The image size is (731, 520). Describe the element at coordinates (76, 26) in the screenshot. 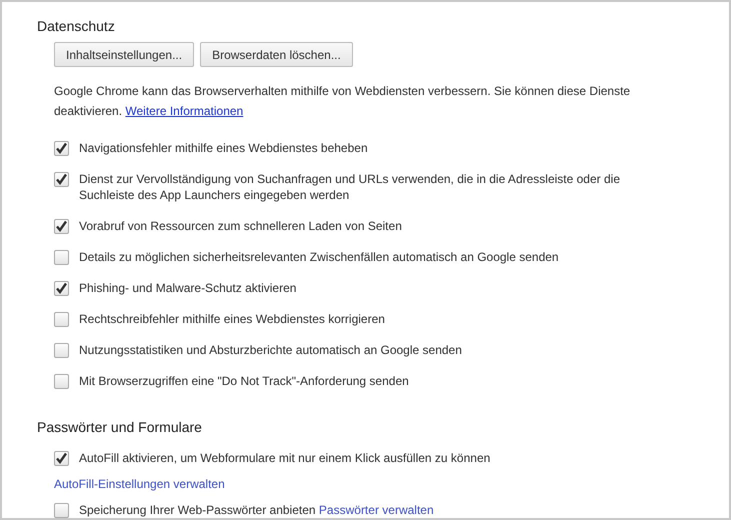

I see `section-title: Datenschutz` at that location.